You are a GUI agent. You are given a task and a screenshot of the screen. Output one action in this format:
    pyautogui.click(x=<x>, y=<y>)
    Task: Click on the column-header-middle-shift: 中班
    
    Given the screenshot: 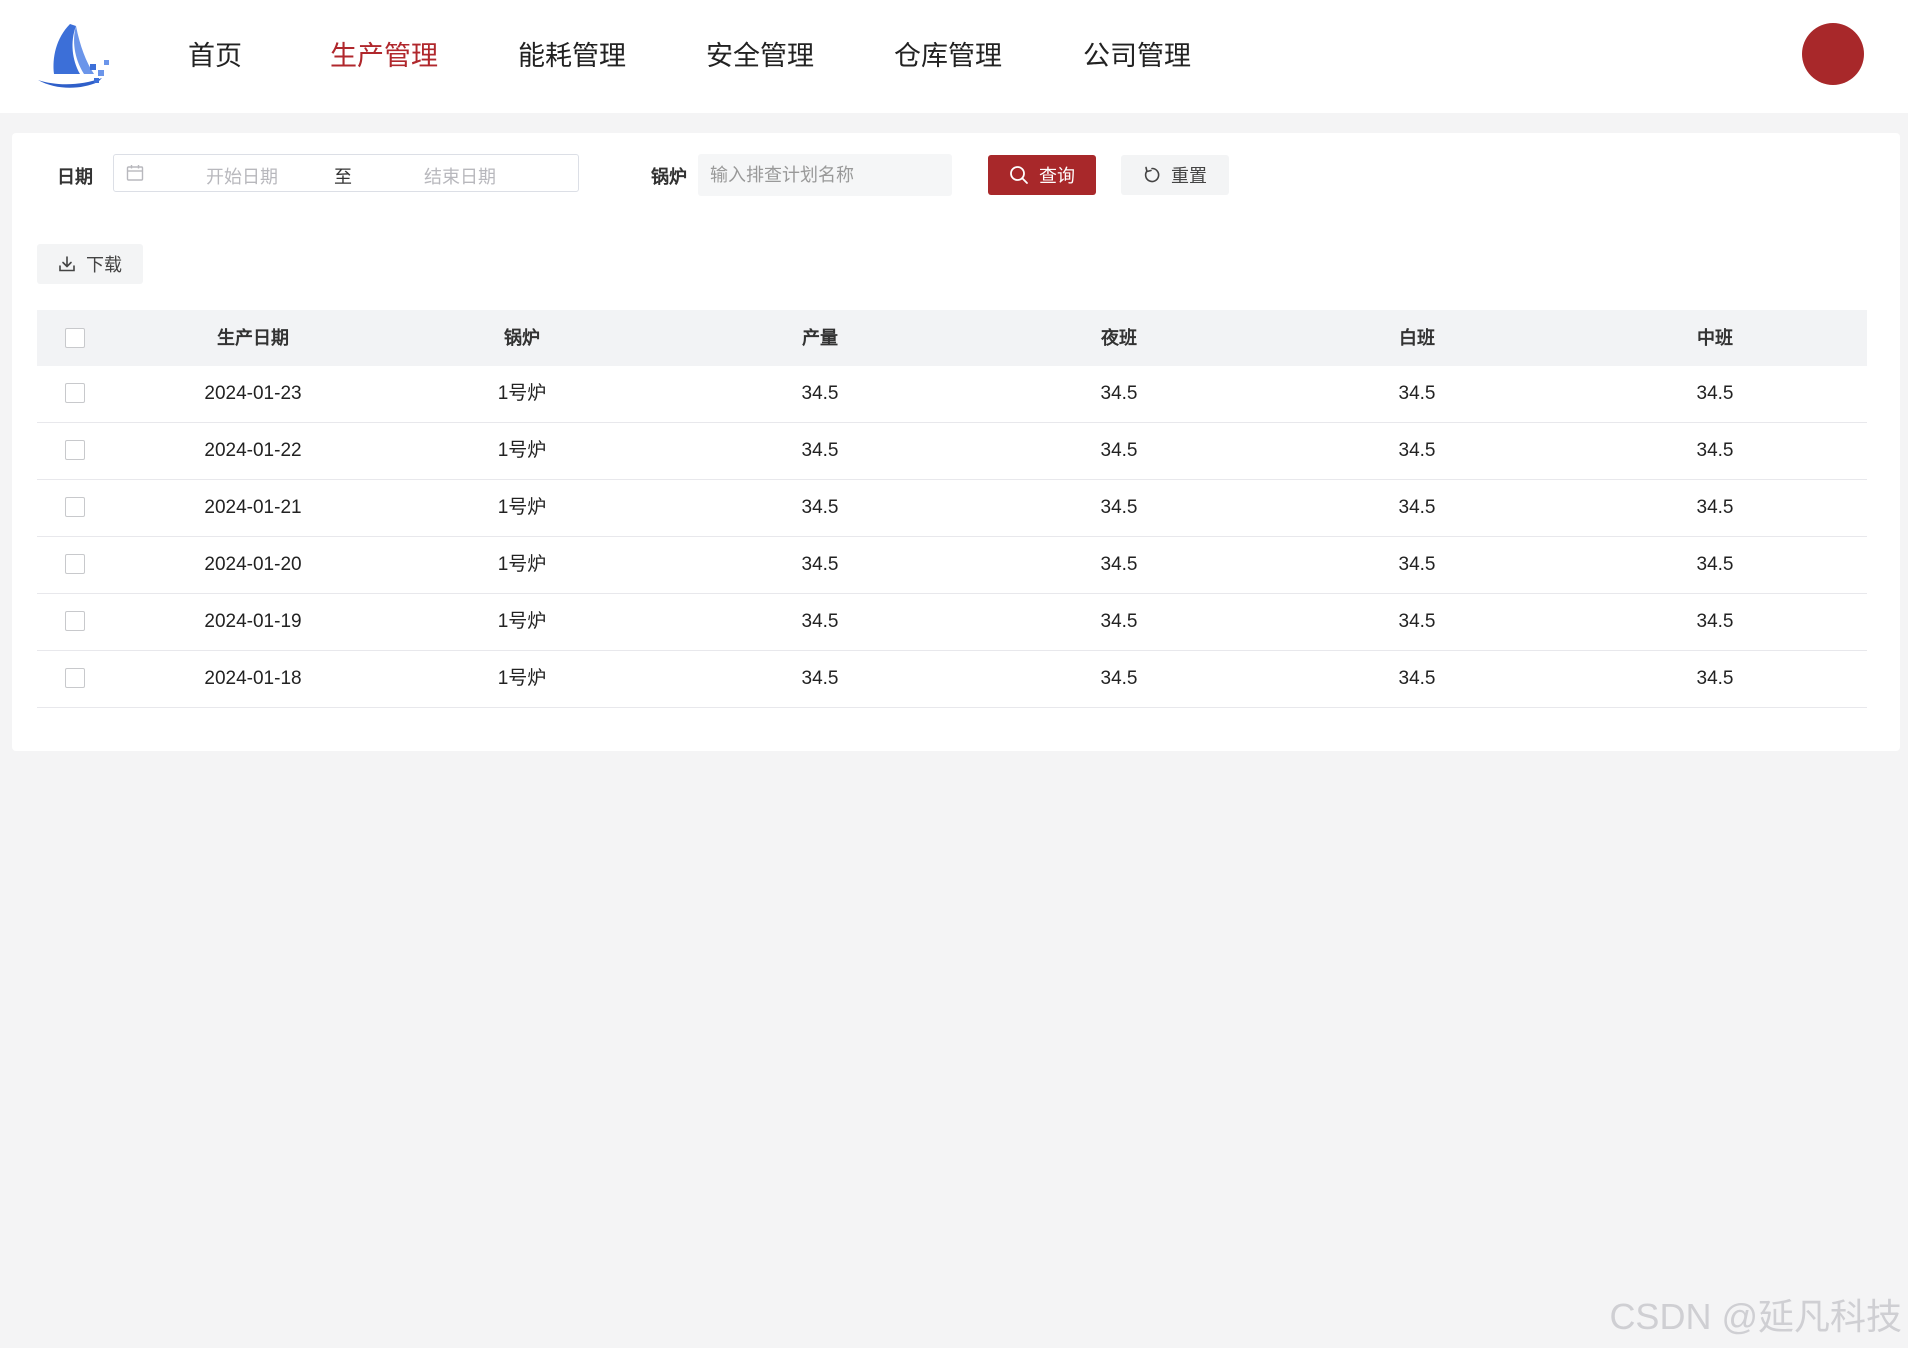 What is the action you would take?
    pyautogui.click(x=1715, y=338)
    